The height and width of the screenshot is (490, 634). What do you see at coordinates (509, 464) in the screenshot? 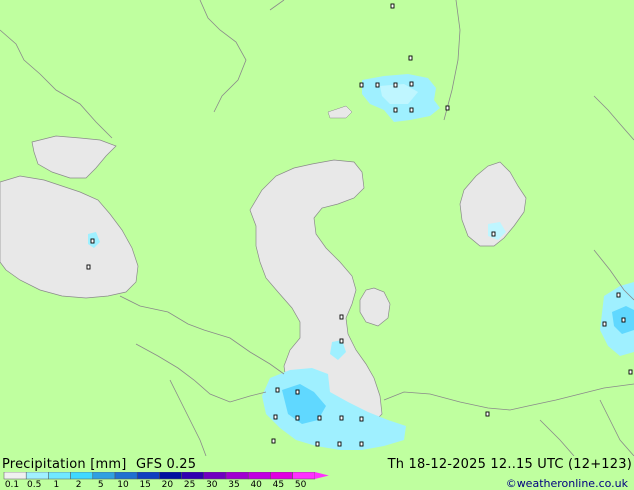
I see `forecast-datetime: Th 18-12-2025 12..15 UTC (12+123)` at bounding box center [509, 464].